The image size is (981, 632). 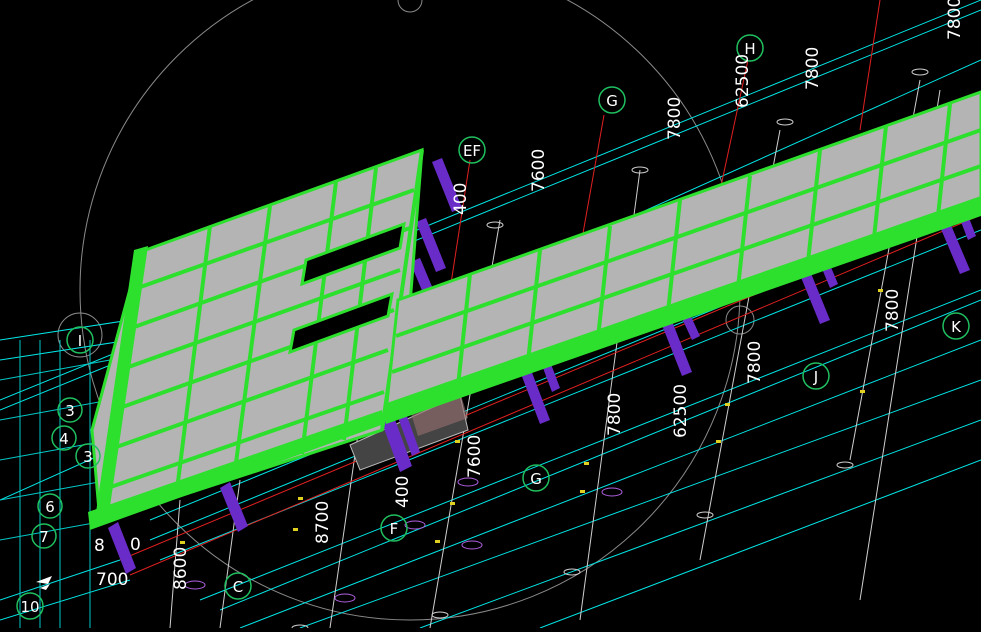 What do you see at coordinates (472, 151) in the screenshot?
I see `svg-text: EF` at bounding box center [472, 151].